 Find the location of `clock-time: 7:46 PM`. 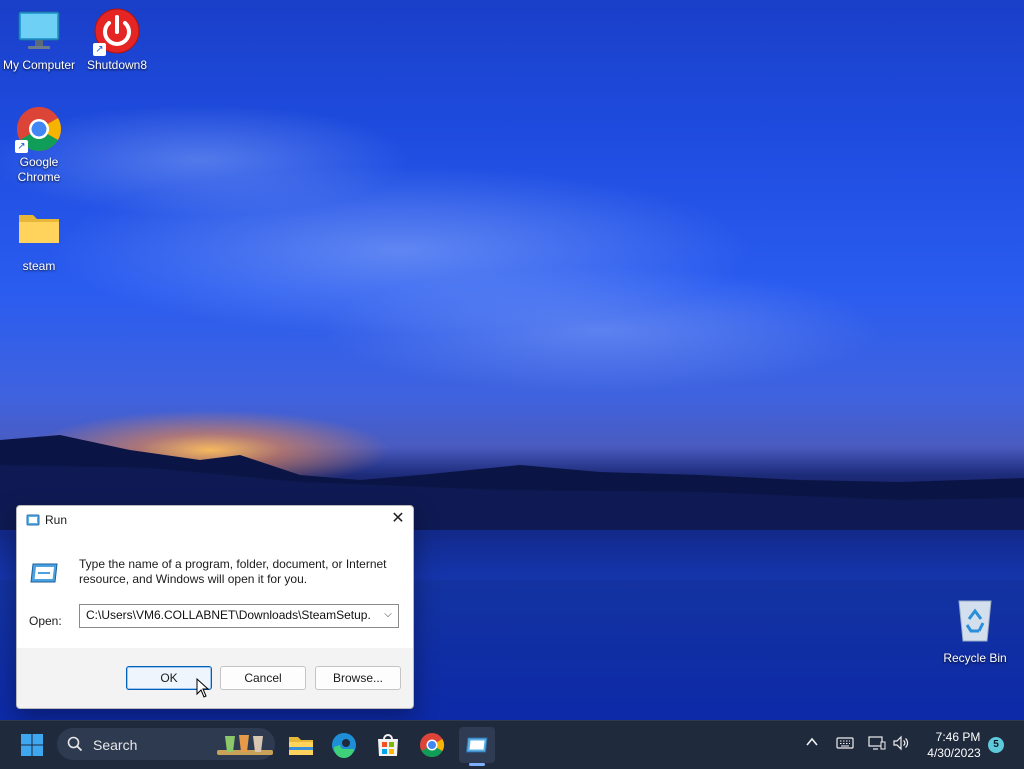

clock-time: 7:46 PM is located at coordinates (958, 737).